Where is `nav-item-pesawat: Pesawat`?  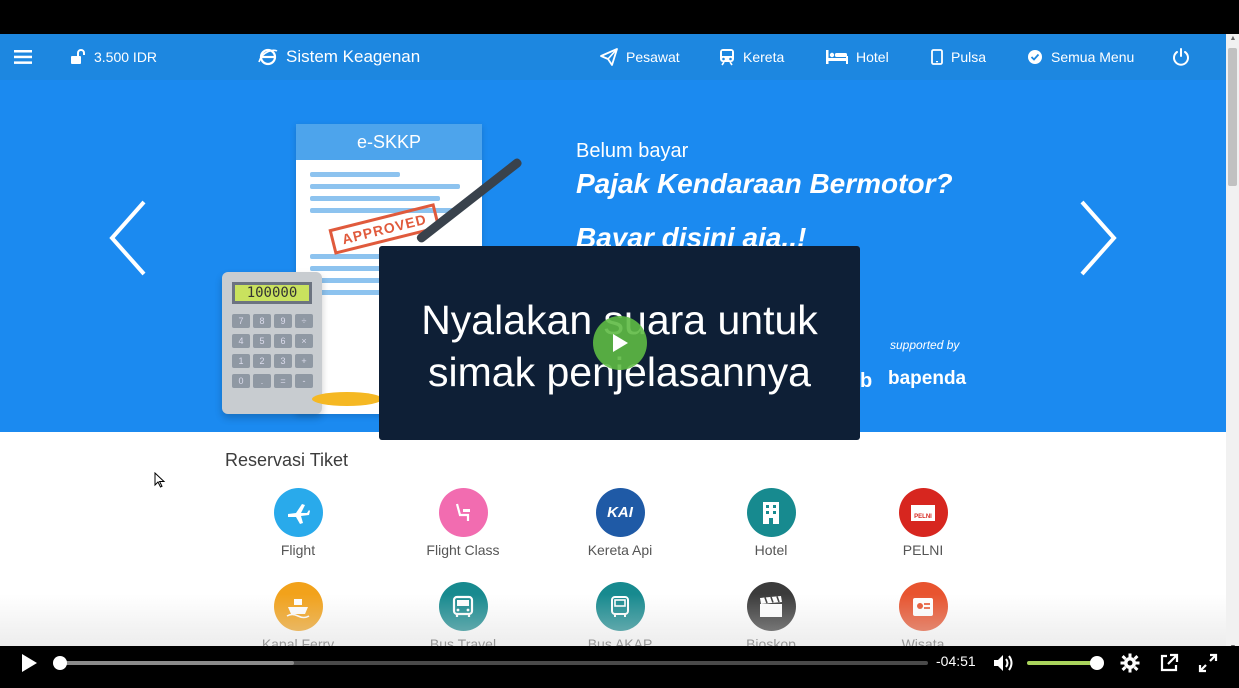 nav-item-pesawat: Pesawat is located at coordinates (640, 57).